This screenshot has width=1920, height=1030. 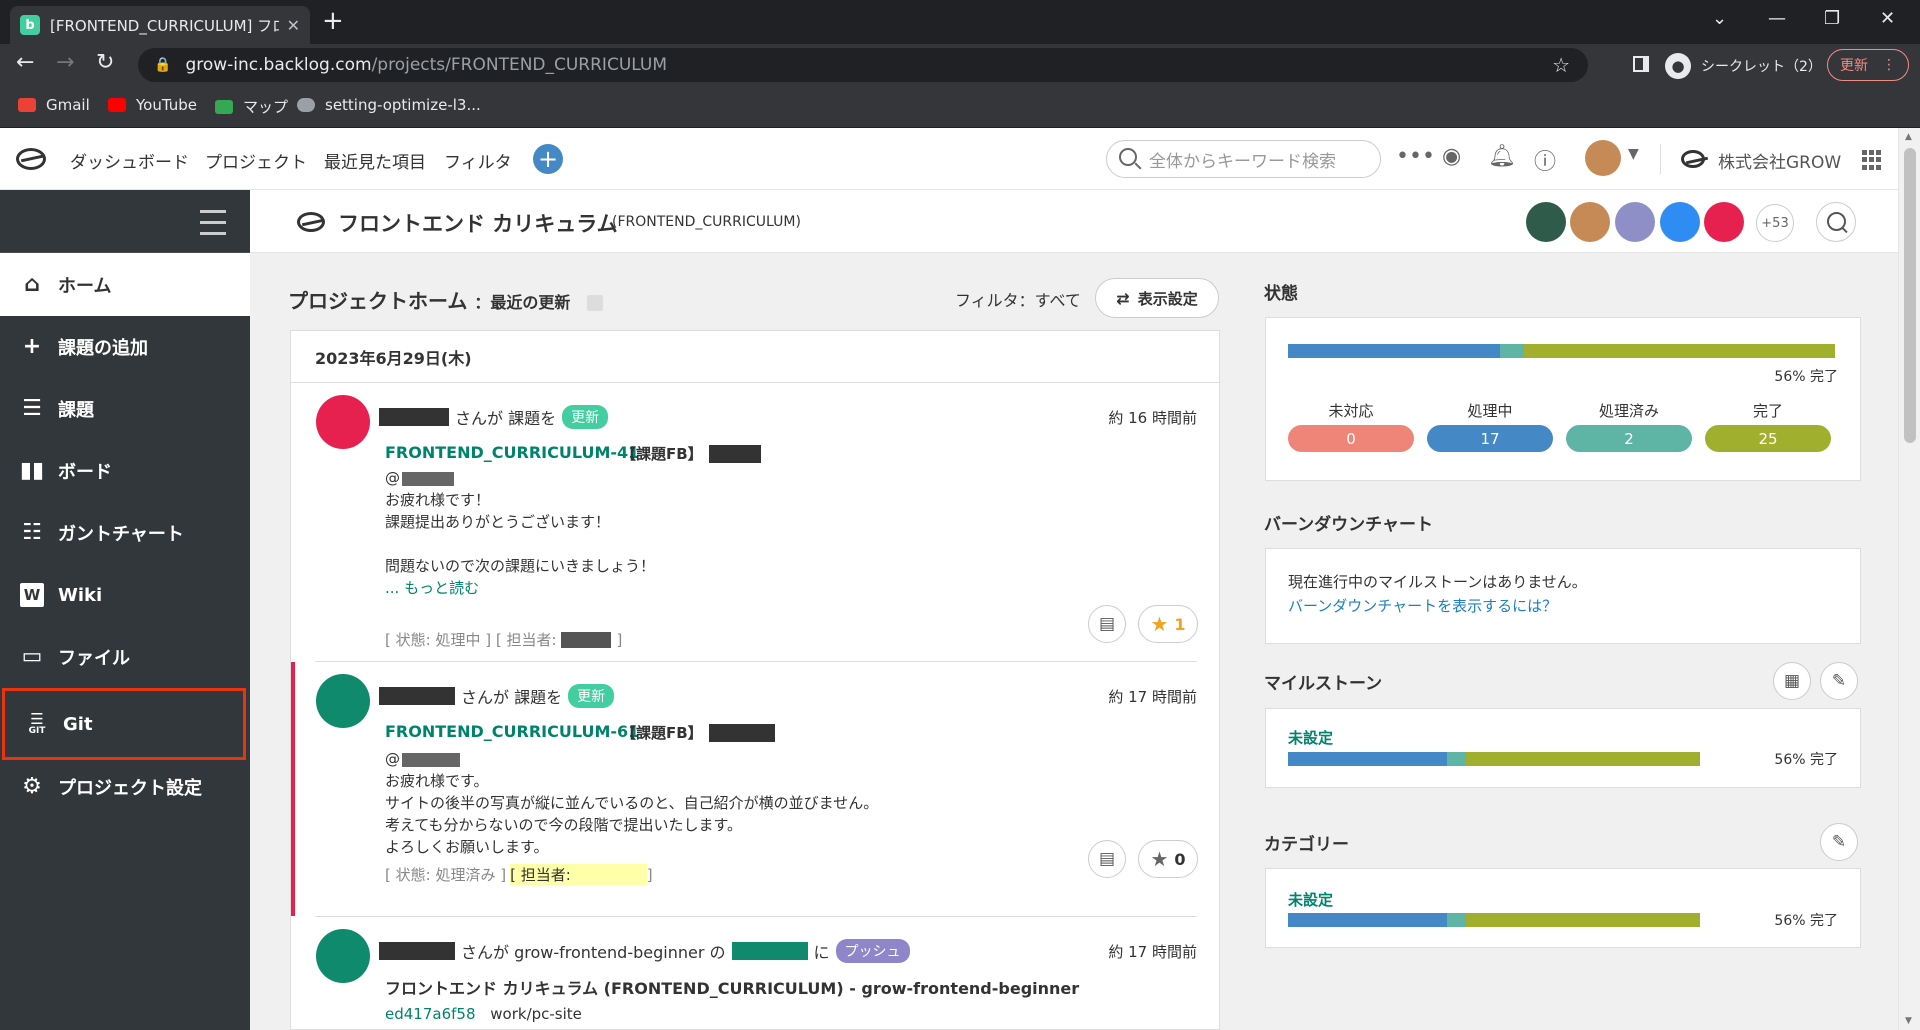 I want to click on display-settings-button: ⇄ 表示設定, so click(x=1157, y=298).